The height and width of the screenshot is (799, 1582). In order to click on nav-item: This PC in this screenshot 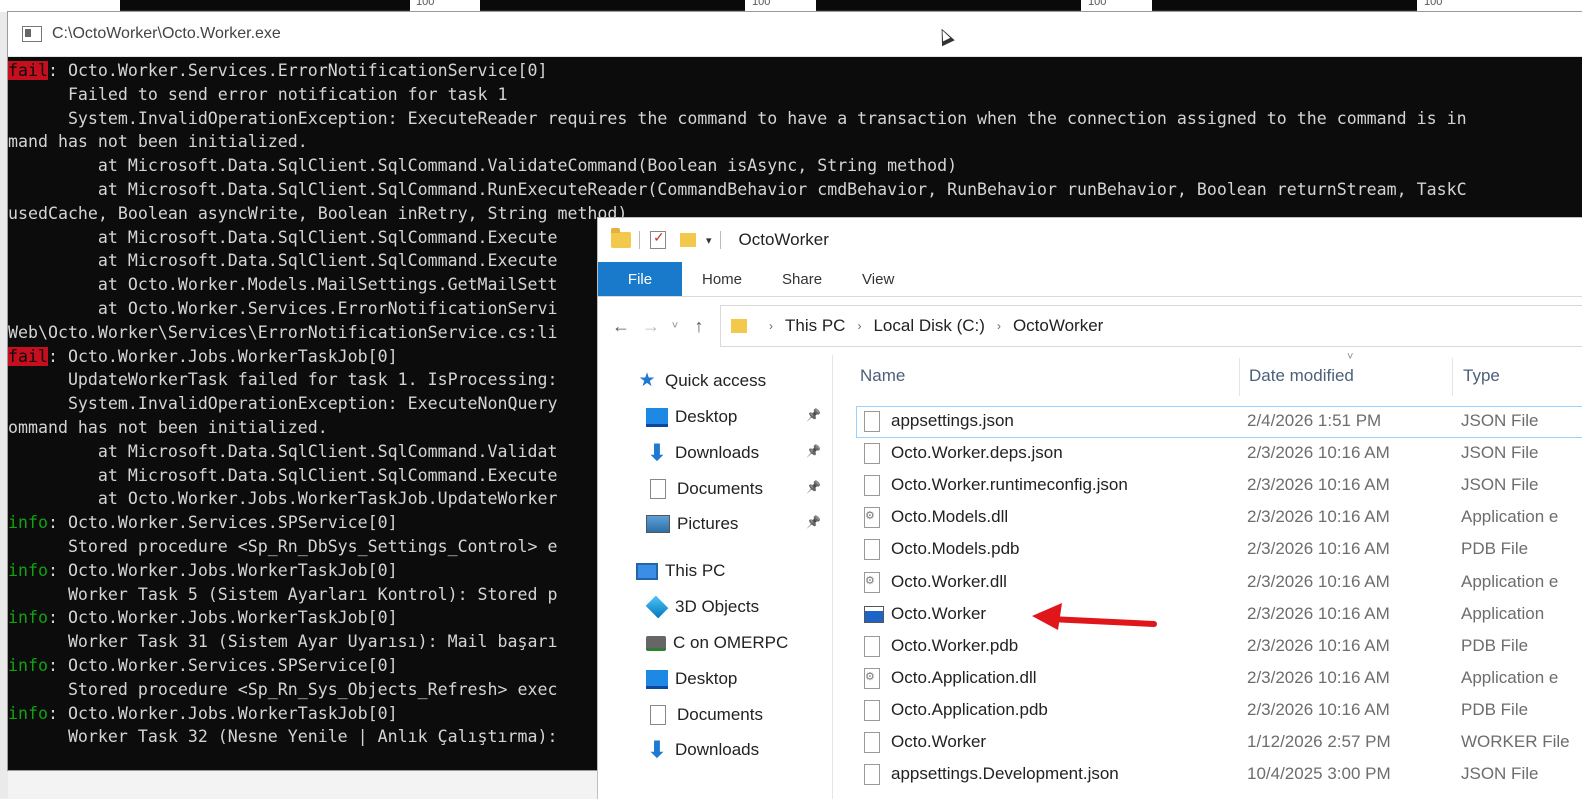, I will do `click(680, 571)`.